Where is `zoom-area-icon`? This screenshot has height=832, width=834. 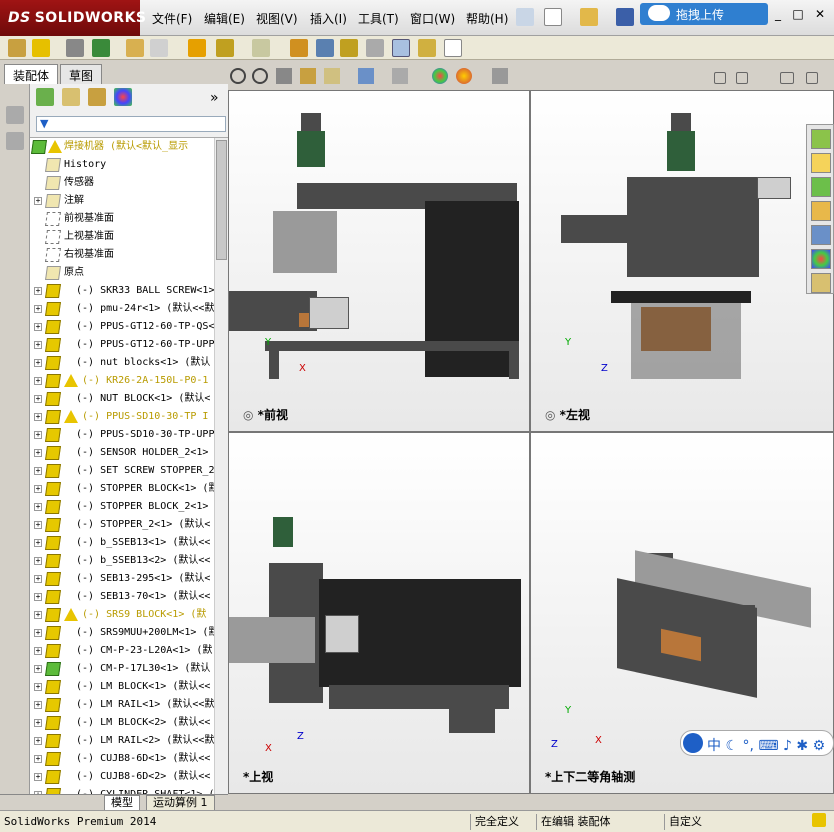 zoom-area-icon is located at coordinates (260, 76).